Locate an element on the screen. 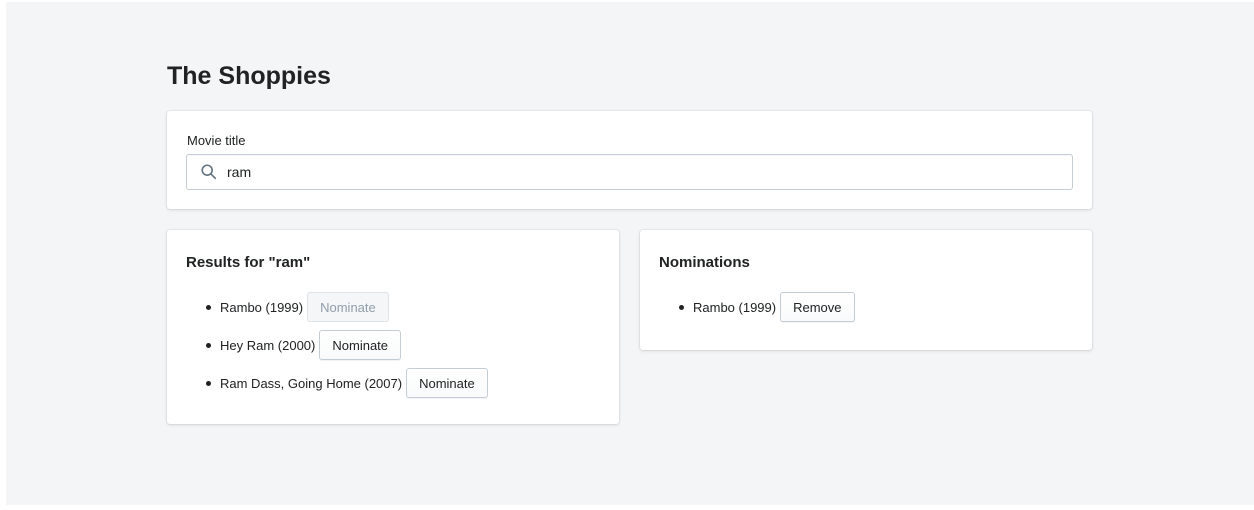  movie-title-label: Movie title is located at coordinates (216, 140).